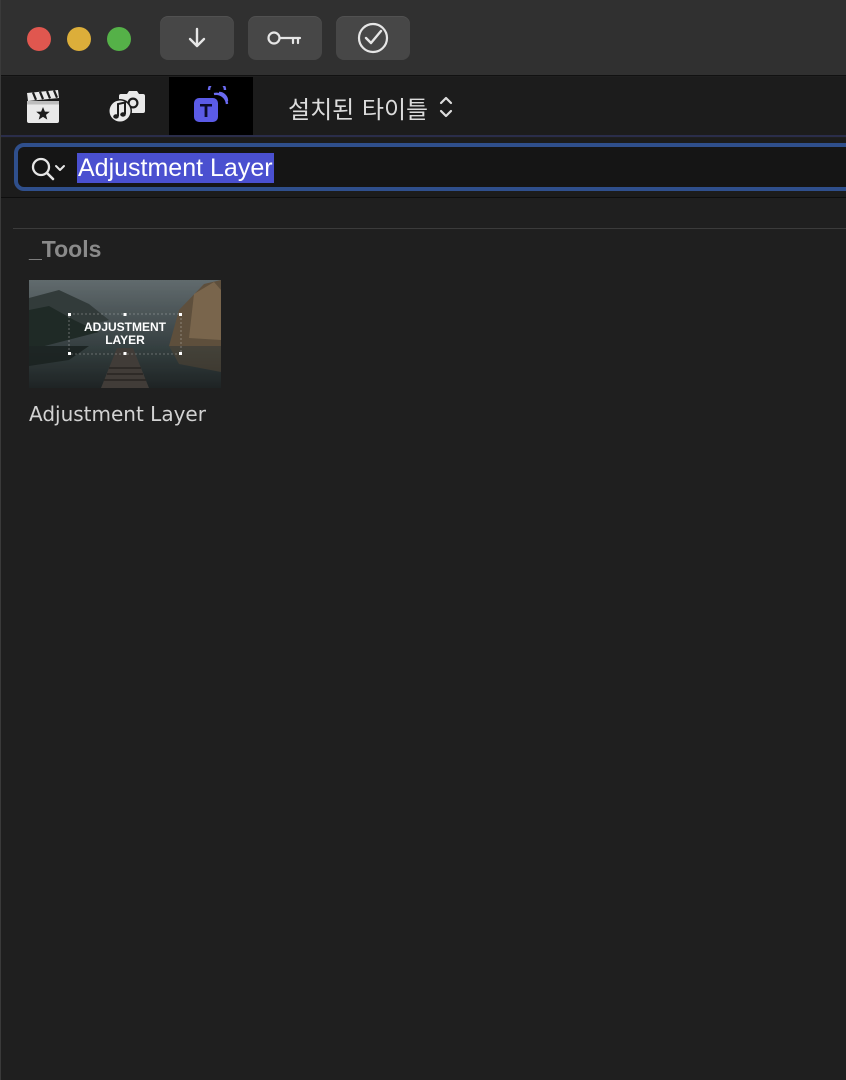 Image resolution: width=846 pixels, height=1080 pixels. I want to click on camera-music-note-icon, so click(126, 107).